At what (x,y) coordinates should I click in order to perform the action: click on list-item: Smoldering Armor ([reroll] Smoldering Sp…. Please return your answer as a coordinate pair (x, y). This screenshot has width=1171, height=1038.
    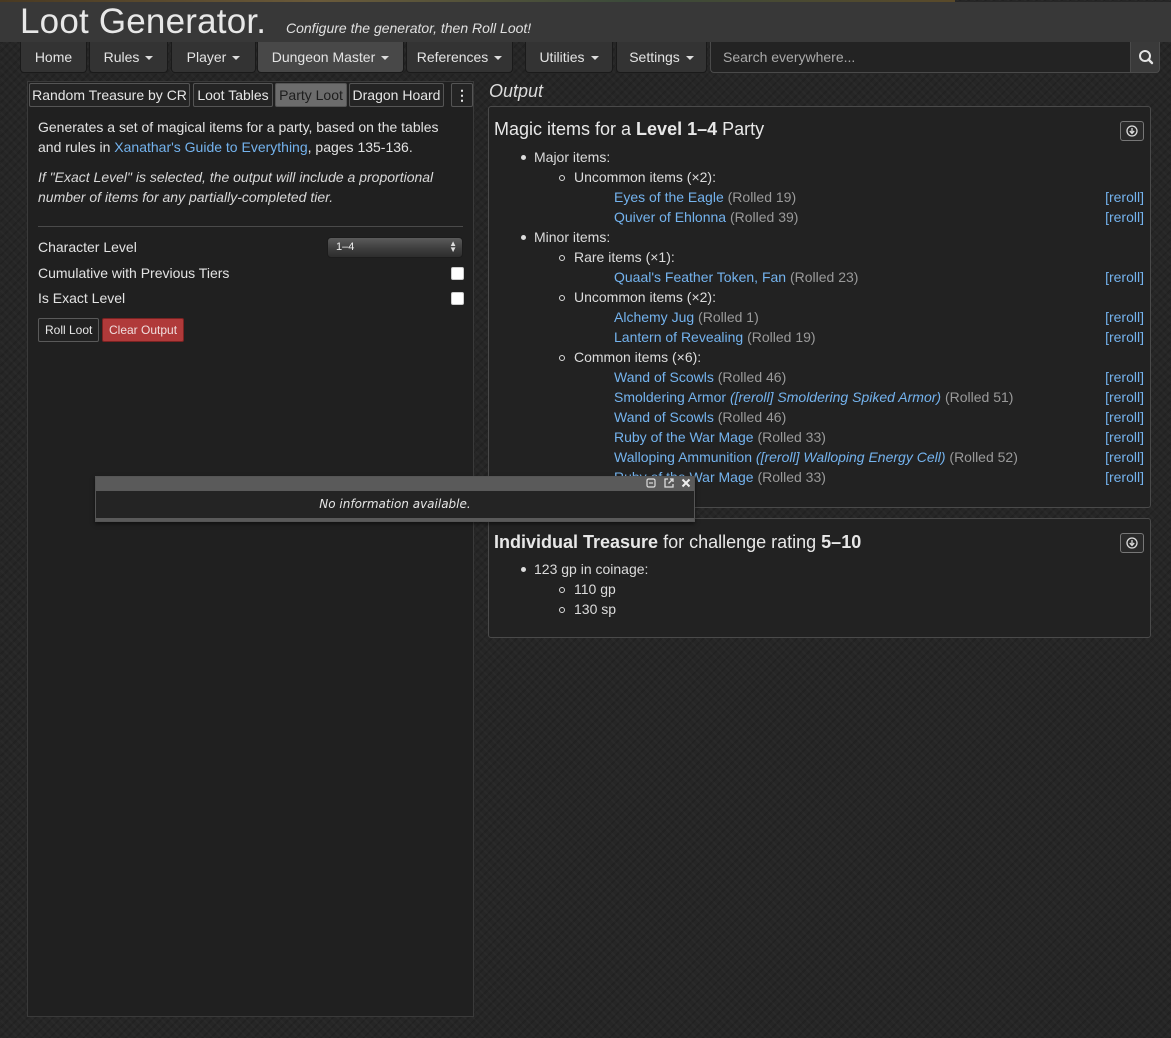
    Looking at the image, I should click on (813, 397).